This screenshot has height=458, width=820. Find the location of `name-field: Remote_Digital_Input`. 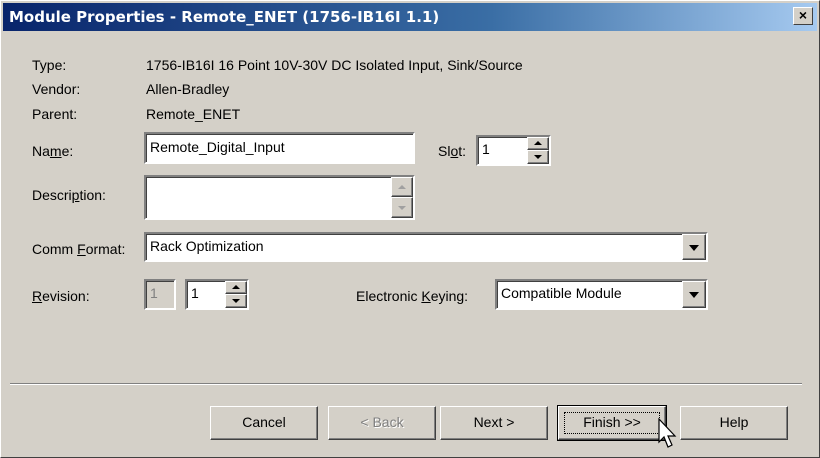

name-field: Remote_Digital_Input is located at coordinates (279, 148).